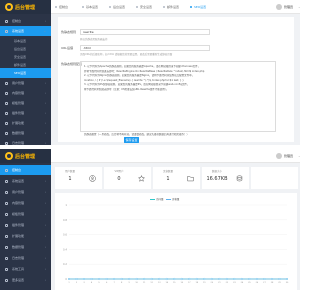  What do you see at coordinates (136, 283) in the screenshot?
I see `x-tick-label: 10` at bounding box center [136, 283].